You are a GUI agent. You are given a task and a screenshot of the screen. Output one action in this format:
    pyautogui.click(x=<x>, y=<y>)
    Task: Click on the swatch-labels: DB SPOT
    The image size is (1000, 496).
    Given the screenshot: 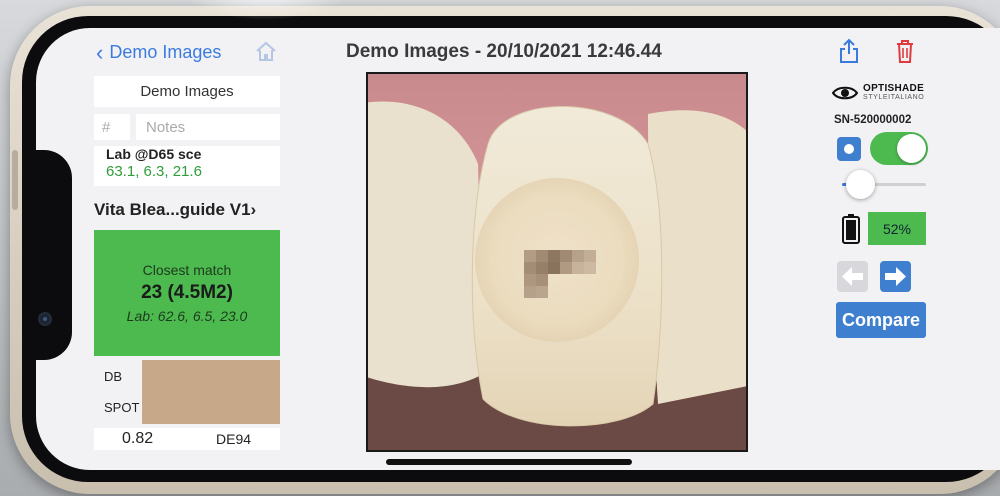 What is the action you would take?
    pyautogui.click(x=117, y=392)
    